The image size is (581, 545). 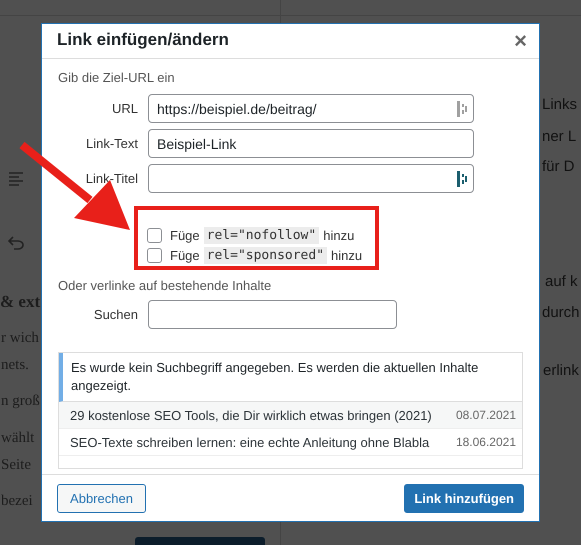 I want to click on background-text: durch, so click(x=561, y=312).